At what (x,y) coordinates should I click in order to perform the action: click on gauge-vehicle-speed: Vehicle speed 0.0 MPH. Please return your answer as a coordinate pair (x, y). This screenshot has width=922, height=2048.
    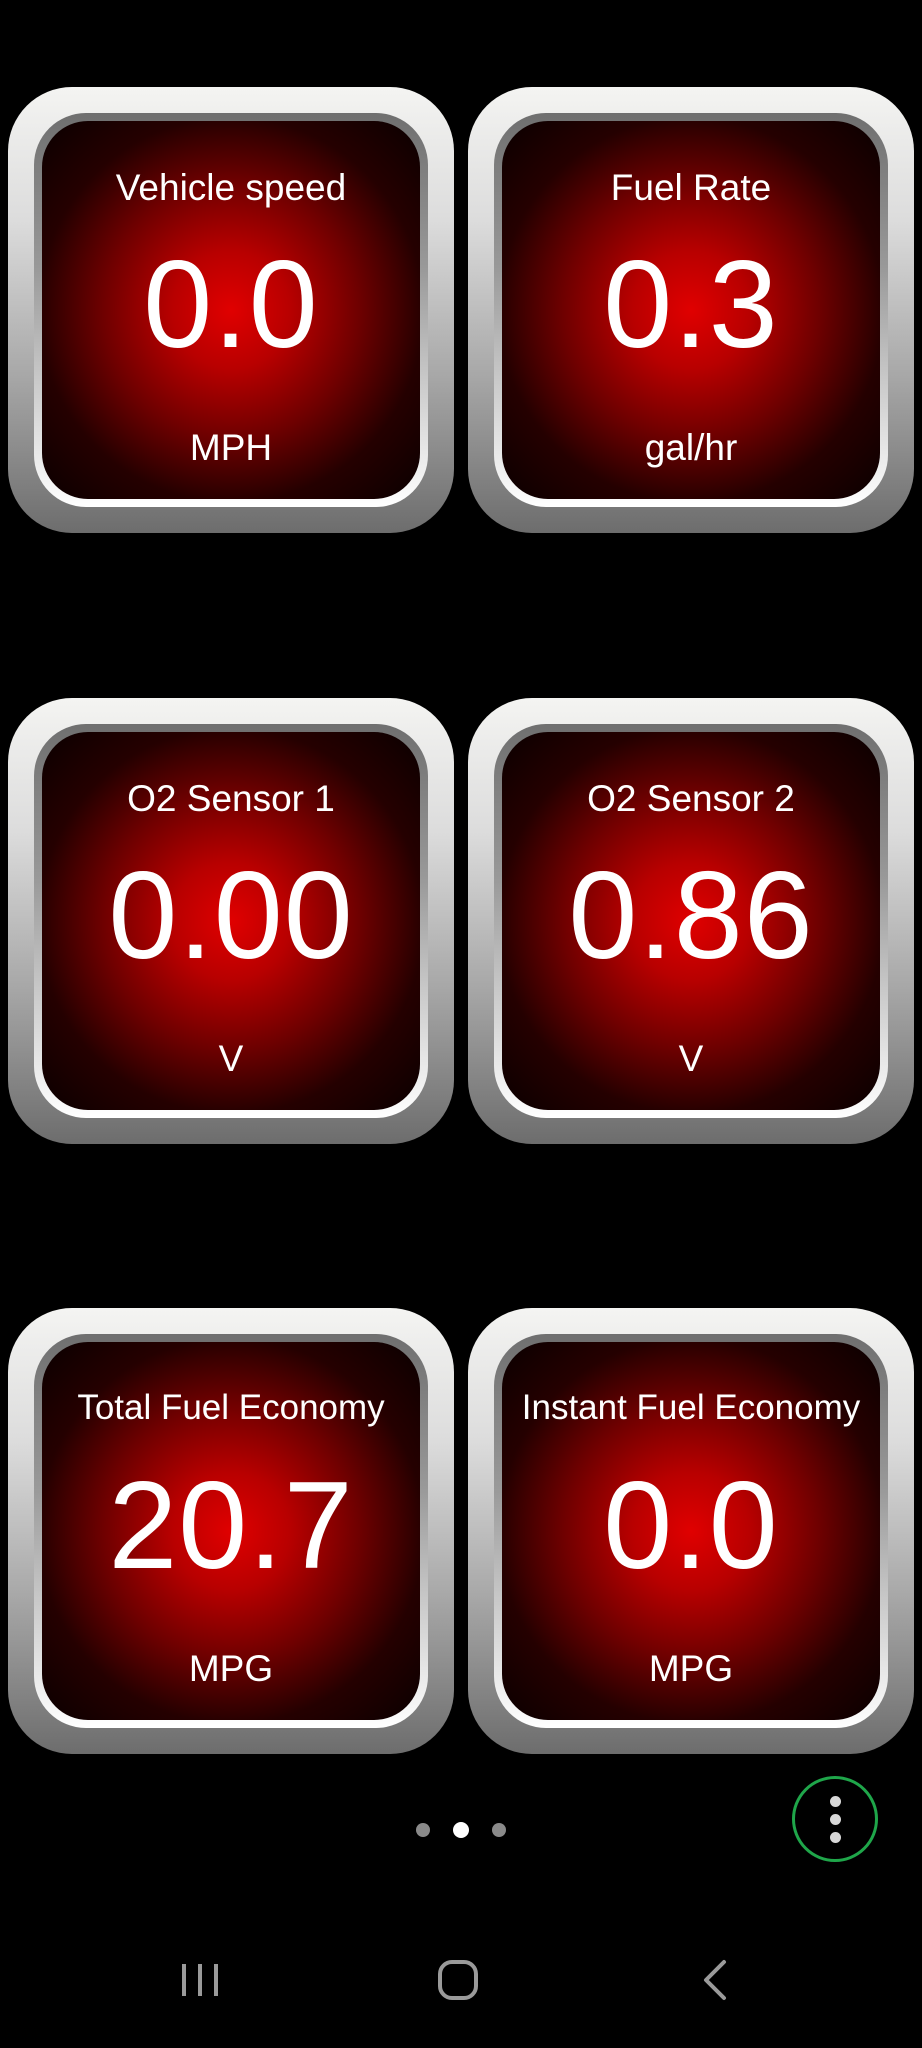
    Looking at the image, I should click on (231, 310).